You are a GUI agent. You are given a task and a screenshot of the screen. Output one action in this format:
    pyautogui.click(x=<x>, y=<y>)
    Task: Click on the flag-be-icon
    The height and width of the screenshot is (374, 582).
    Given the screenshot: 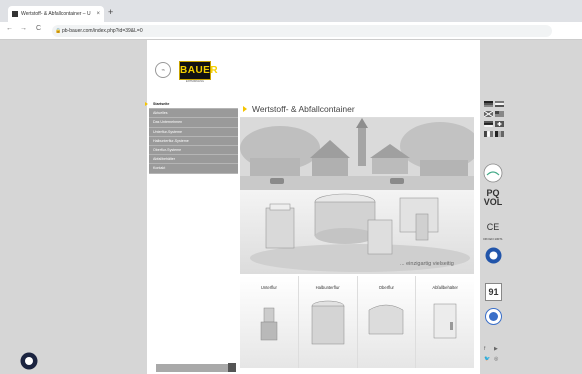 What is the action you would take?
    pyautogui.click(x=499, y=134)
    